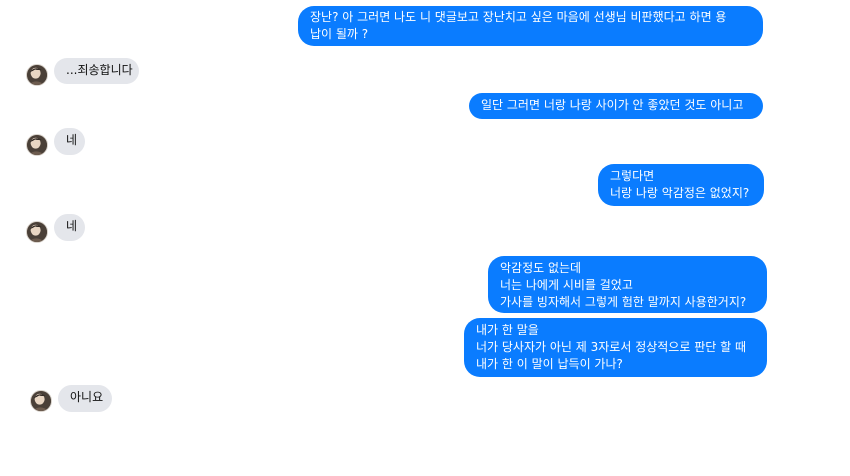 This screenshot has height=476, width=850. What do you see at coordinates (680, 193) in the screenshot?
I see `message-text-line: 너랑 나랑 악감정은 없었지?` at bounding box center [680, 193].